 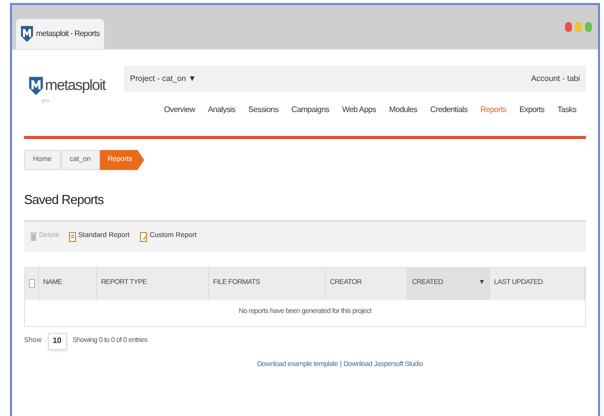 I want to click on browser-tab: metasploit - Reports, so click(x=60, y=34).